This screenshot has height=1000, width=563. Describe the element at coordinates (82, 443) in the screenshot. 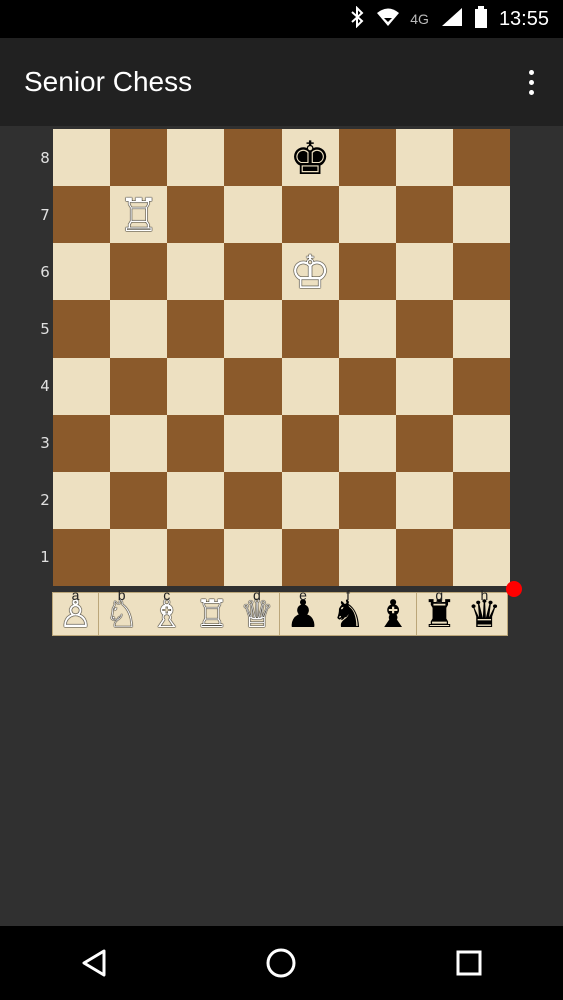

I see `square-a3` at that location.